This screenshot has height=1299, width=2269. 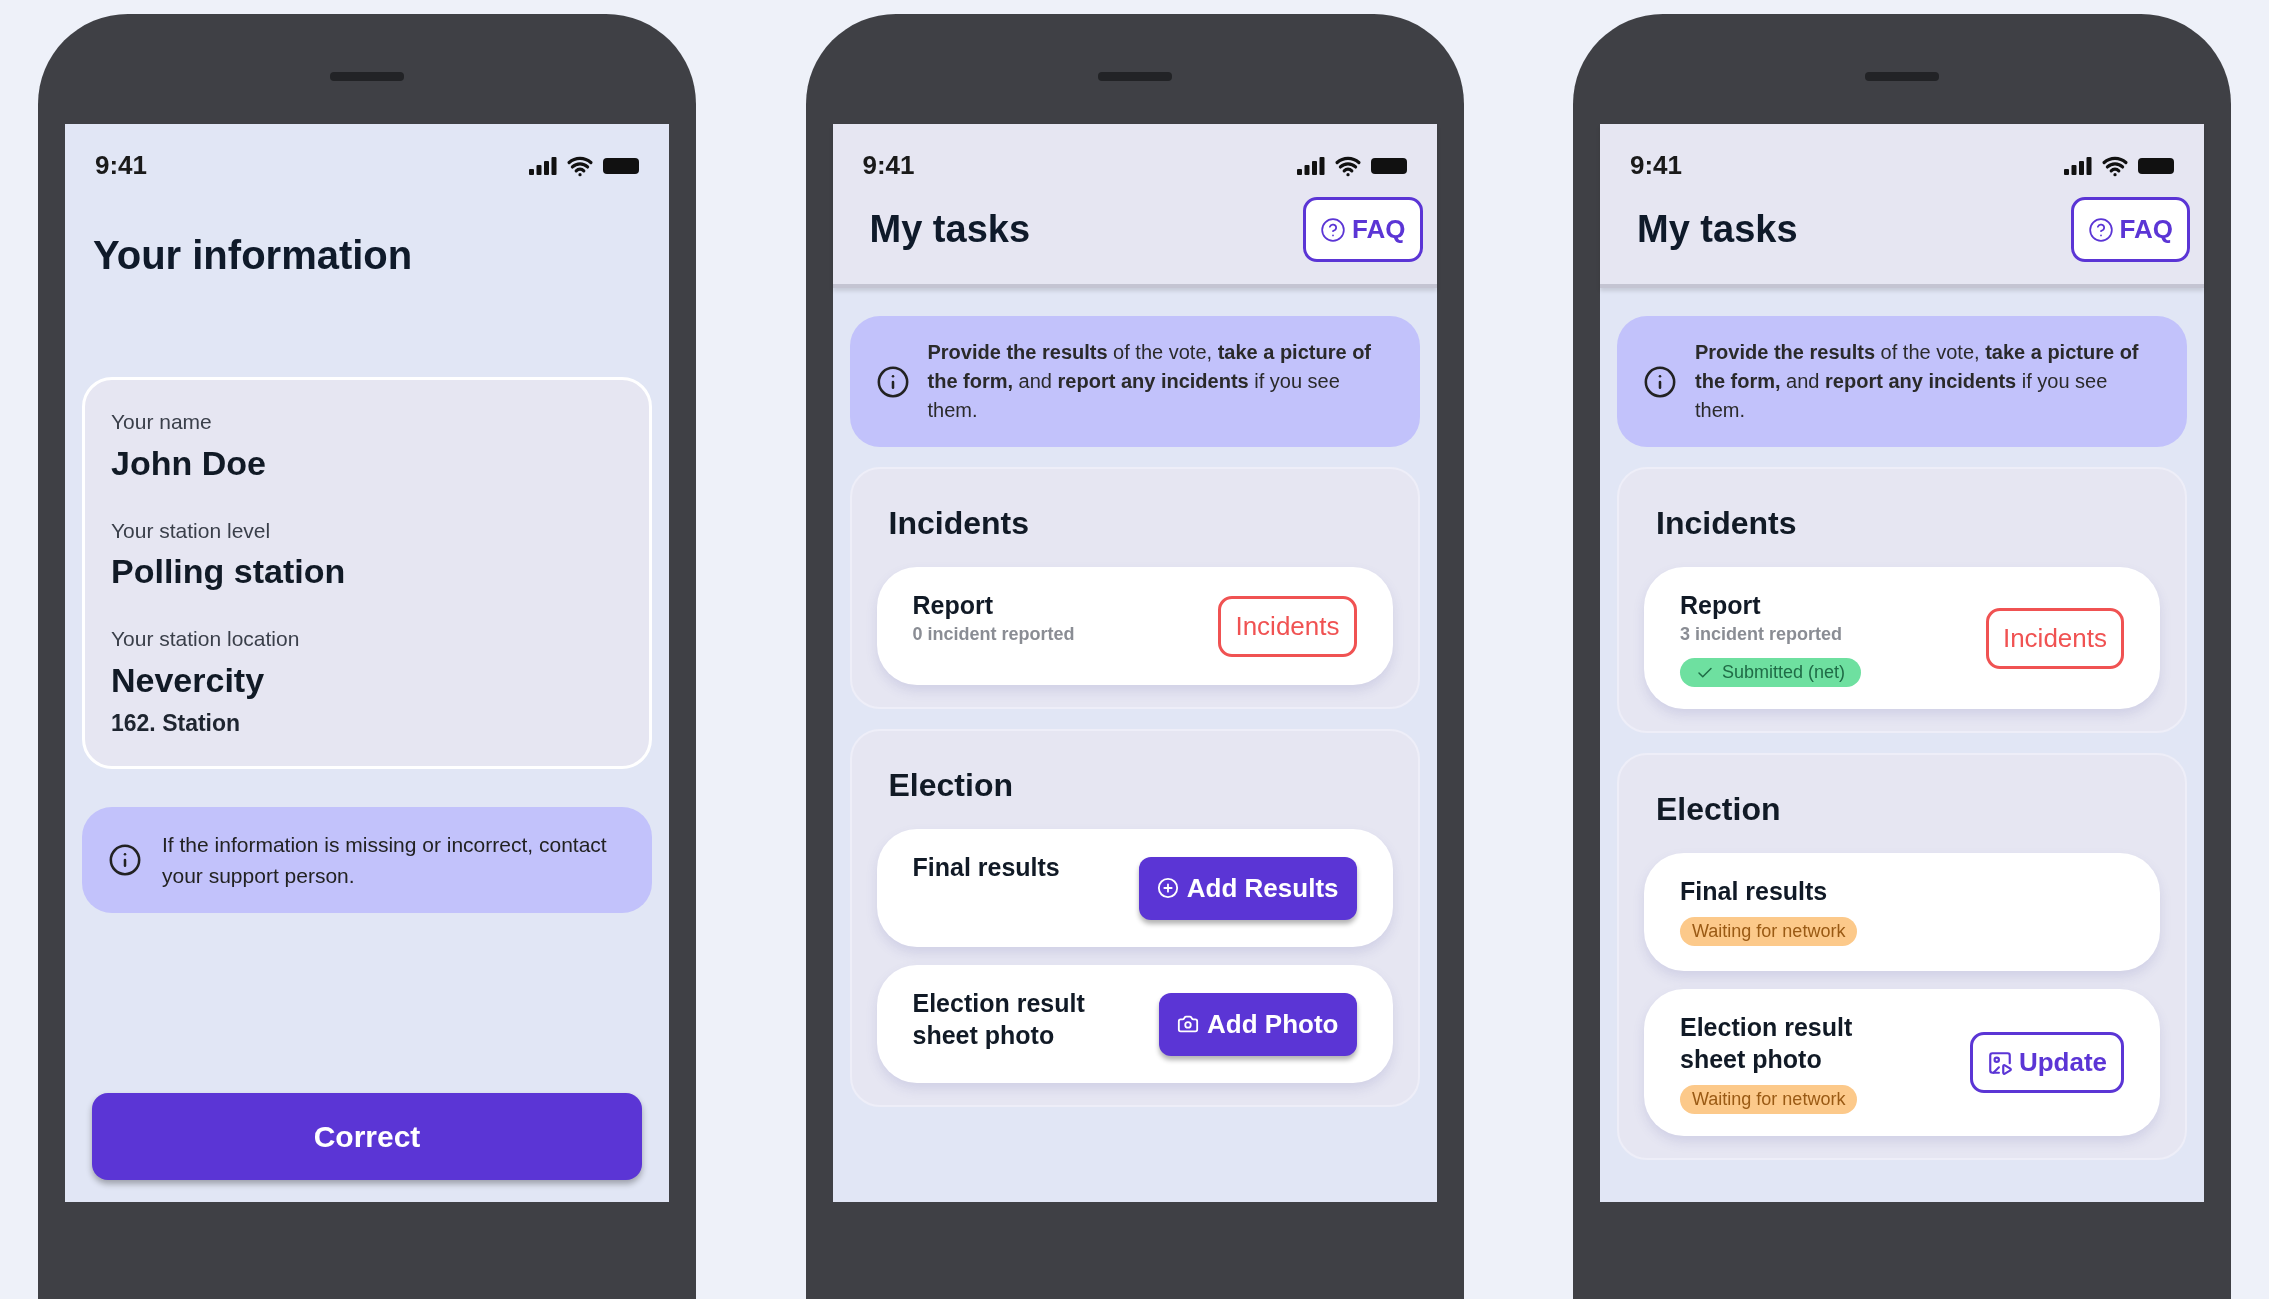 What do you see at coordinates (1762, 634) in the screenshot?
I see `task-subtitle: 3 incident reported` at bounding box center [1762, 634].